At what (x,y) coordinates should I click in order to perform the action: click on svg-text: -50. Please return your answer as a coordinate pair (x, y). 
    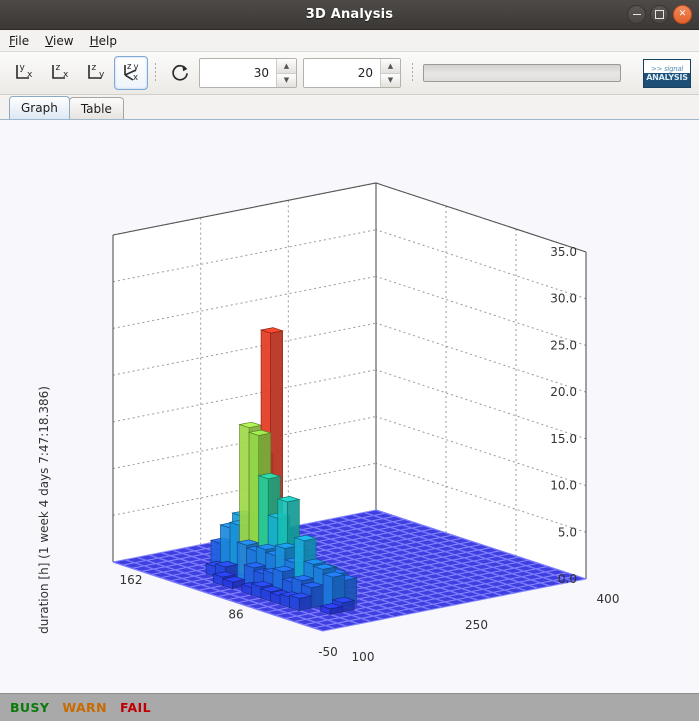
    Looking at the image, I should click on (328, 652).